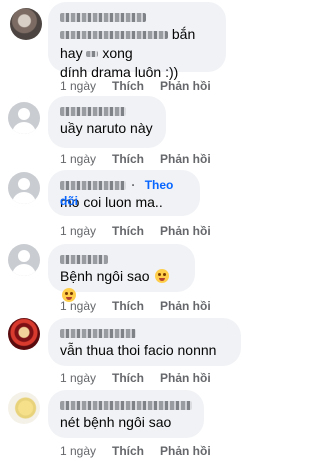 This screenshot has width=320, height=461. Describe the element at coordinates (138, 350) in the screenshot. I see `comment-text: vẫn thua thoi facio nonnn` at that location.